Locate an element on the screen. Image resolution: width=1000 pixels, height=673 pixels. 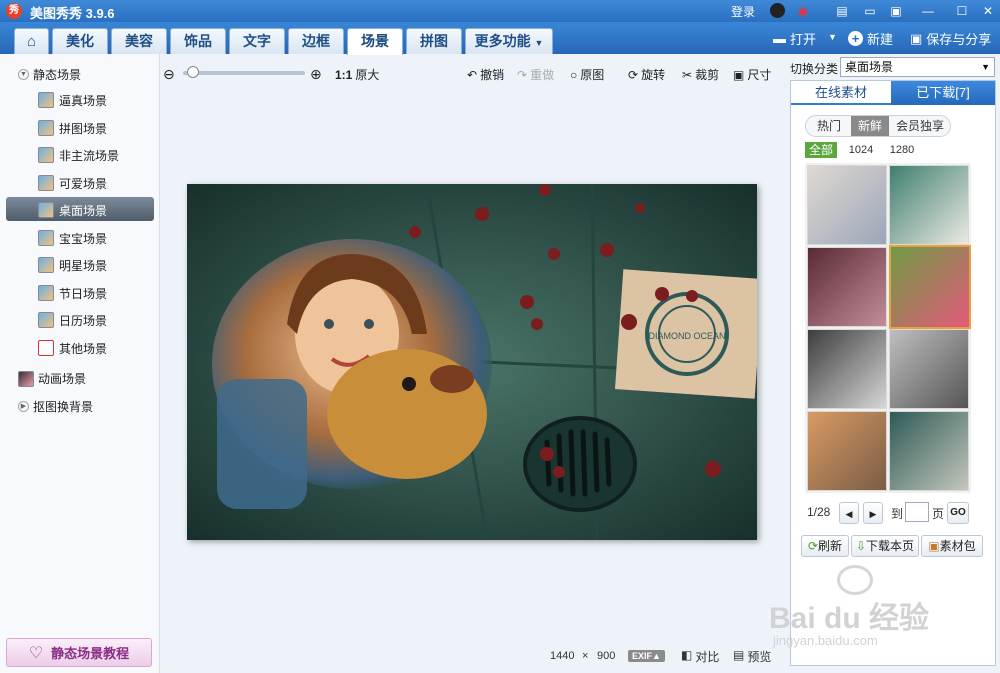
resize-icon: ▣ is located at coordinates (739, 74).